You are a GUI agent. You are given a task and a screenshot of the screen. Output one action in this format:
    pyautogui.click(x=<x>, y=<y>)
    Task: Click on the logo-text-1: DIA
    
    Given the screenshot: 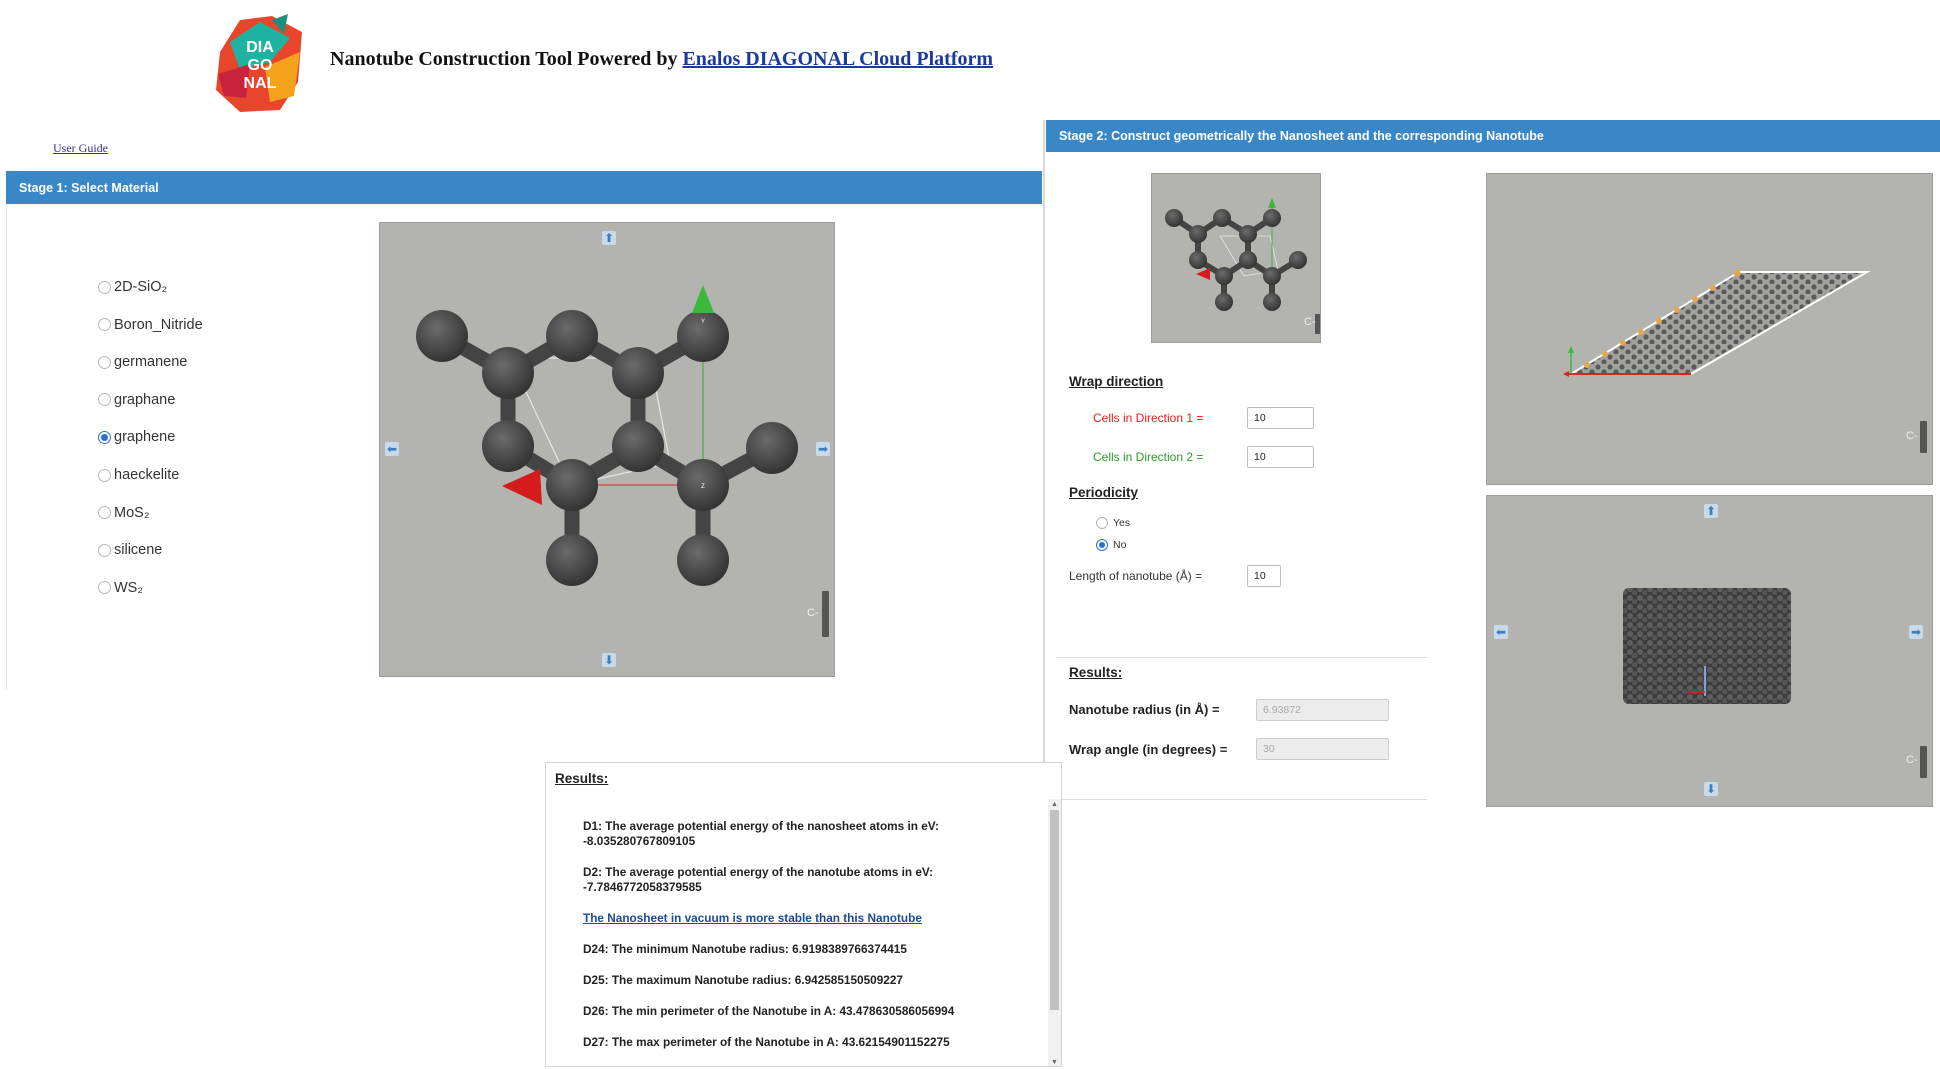 What is the action you would take?
    pyautogui.click(x=260, y=47)
    